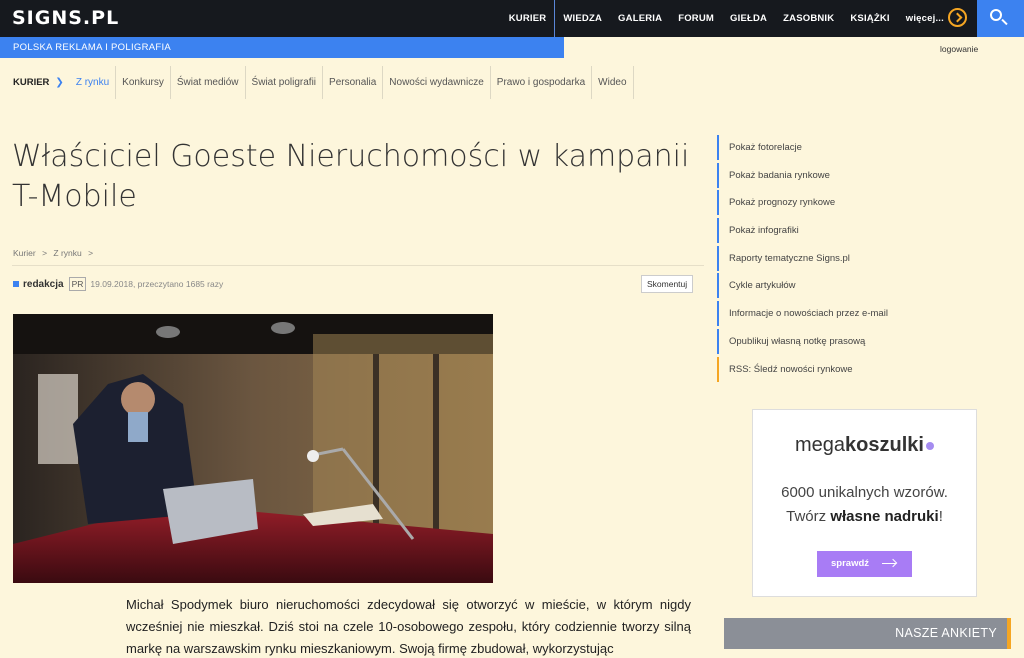 This screenshot has height=658, width=1024. I want to click on search-icon, so click(996, 15).